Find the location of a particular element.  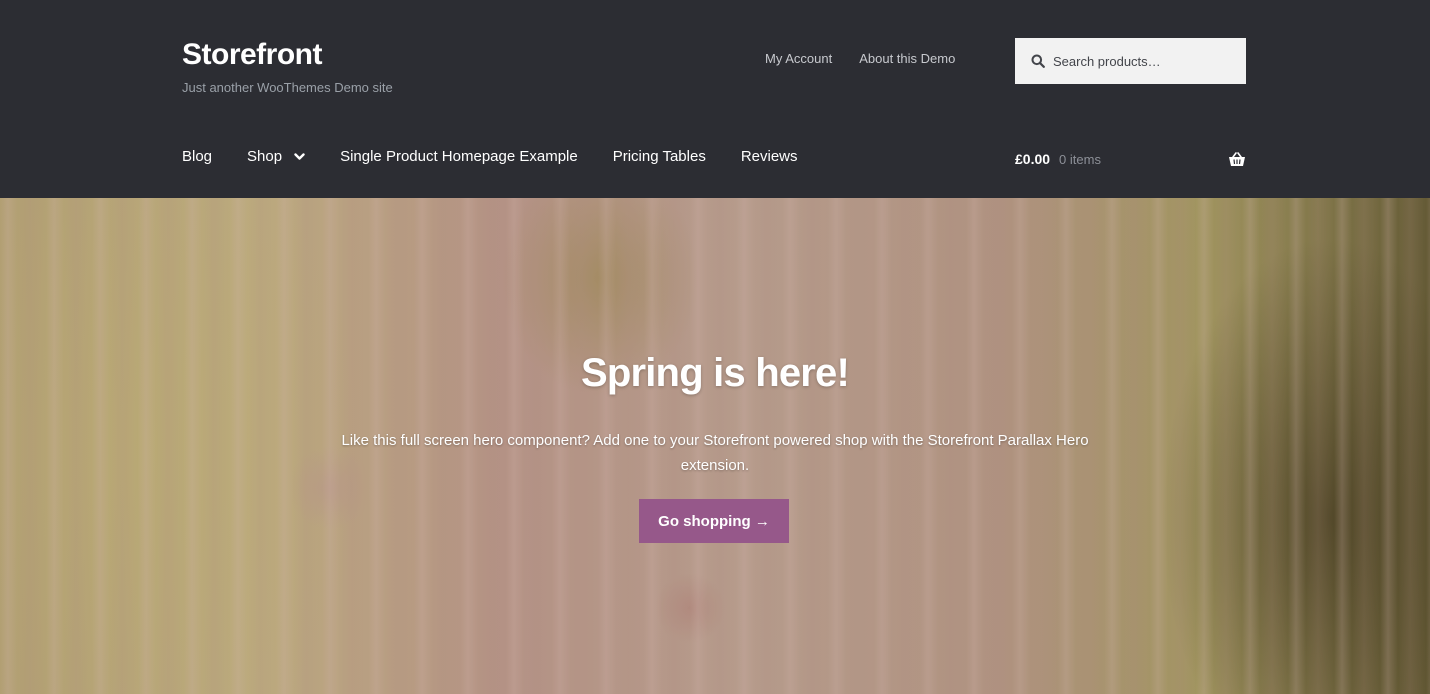

go-shopping-button: Go shopping → is located at coordinates (714, 521).